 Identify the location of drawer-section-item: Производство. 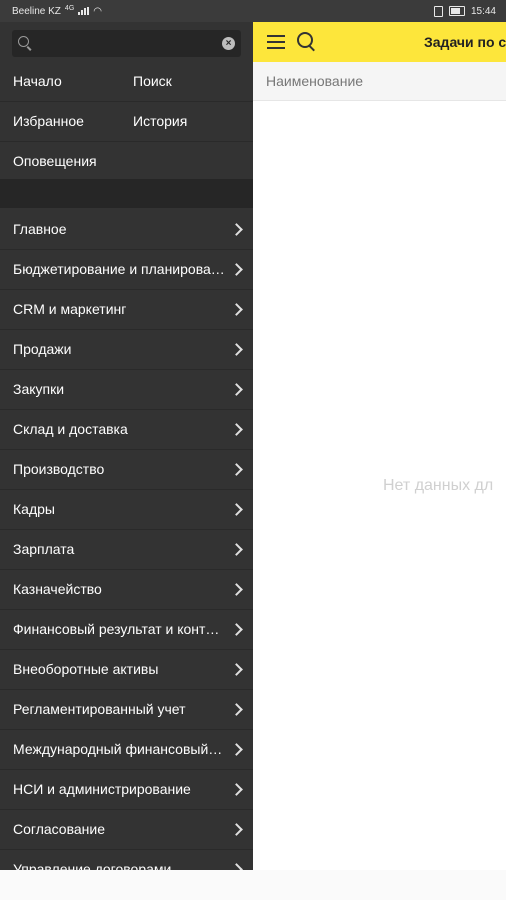
(126, 470).